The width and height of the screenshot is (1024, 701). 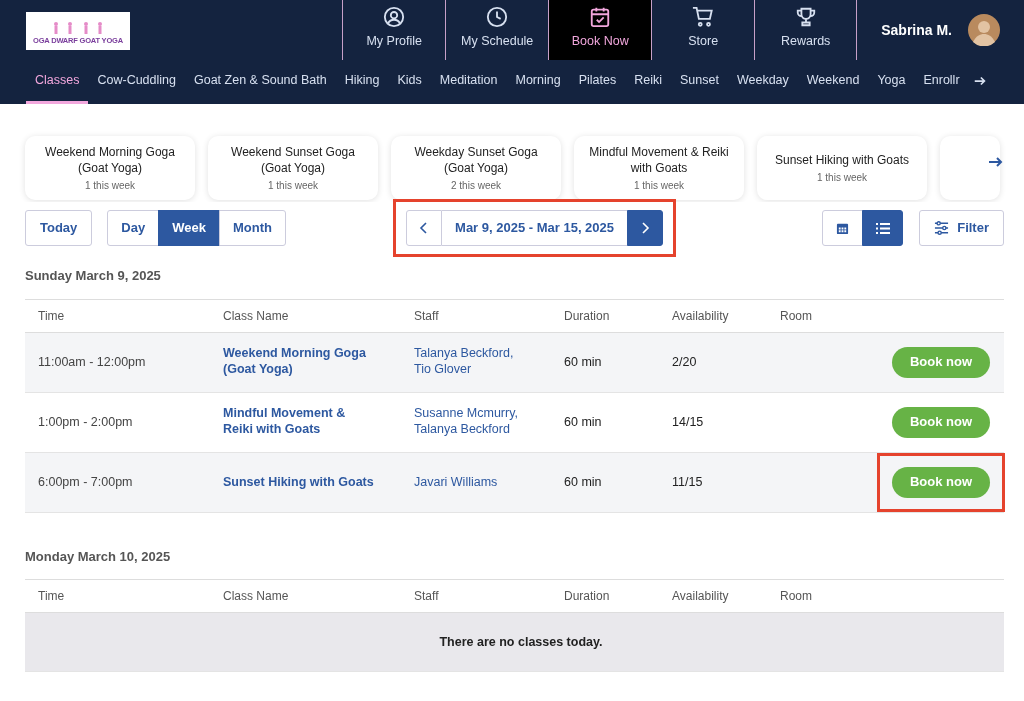 I want to click on category-tab: Classes, so click(x=57, y=87).